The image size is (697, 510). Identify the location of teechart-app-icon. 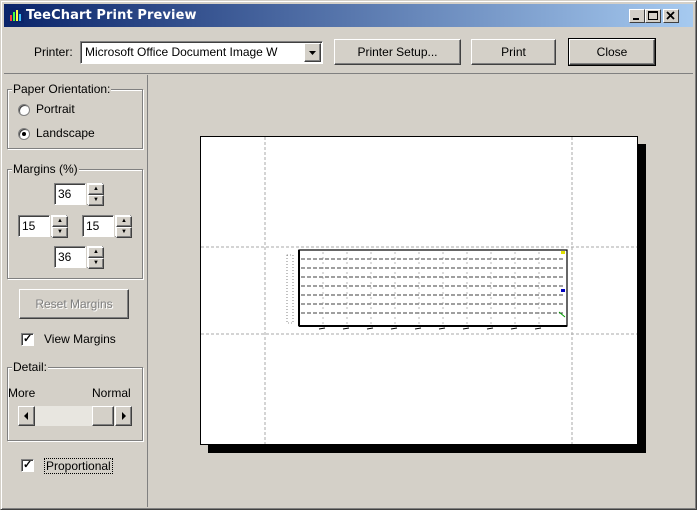
(16, 15).